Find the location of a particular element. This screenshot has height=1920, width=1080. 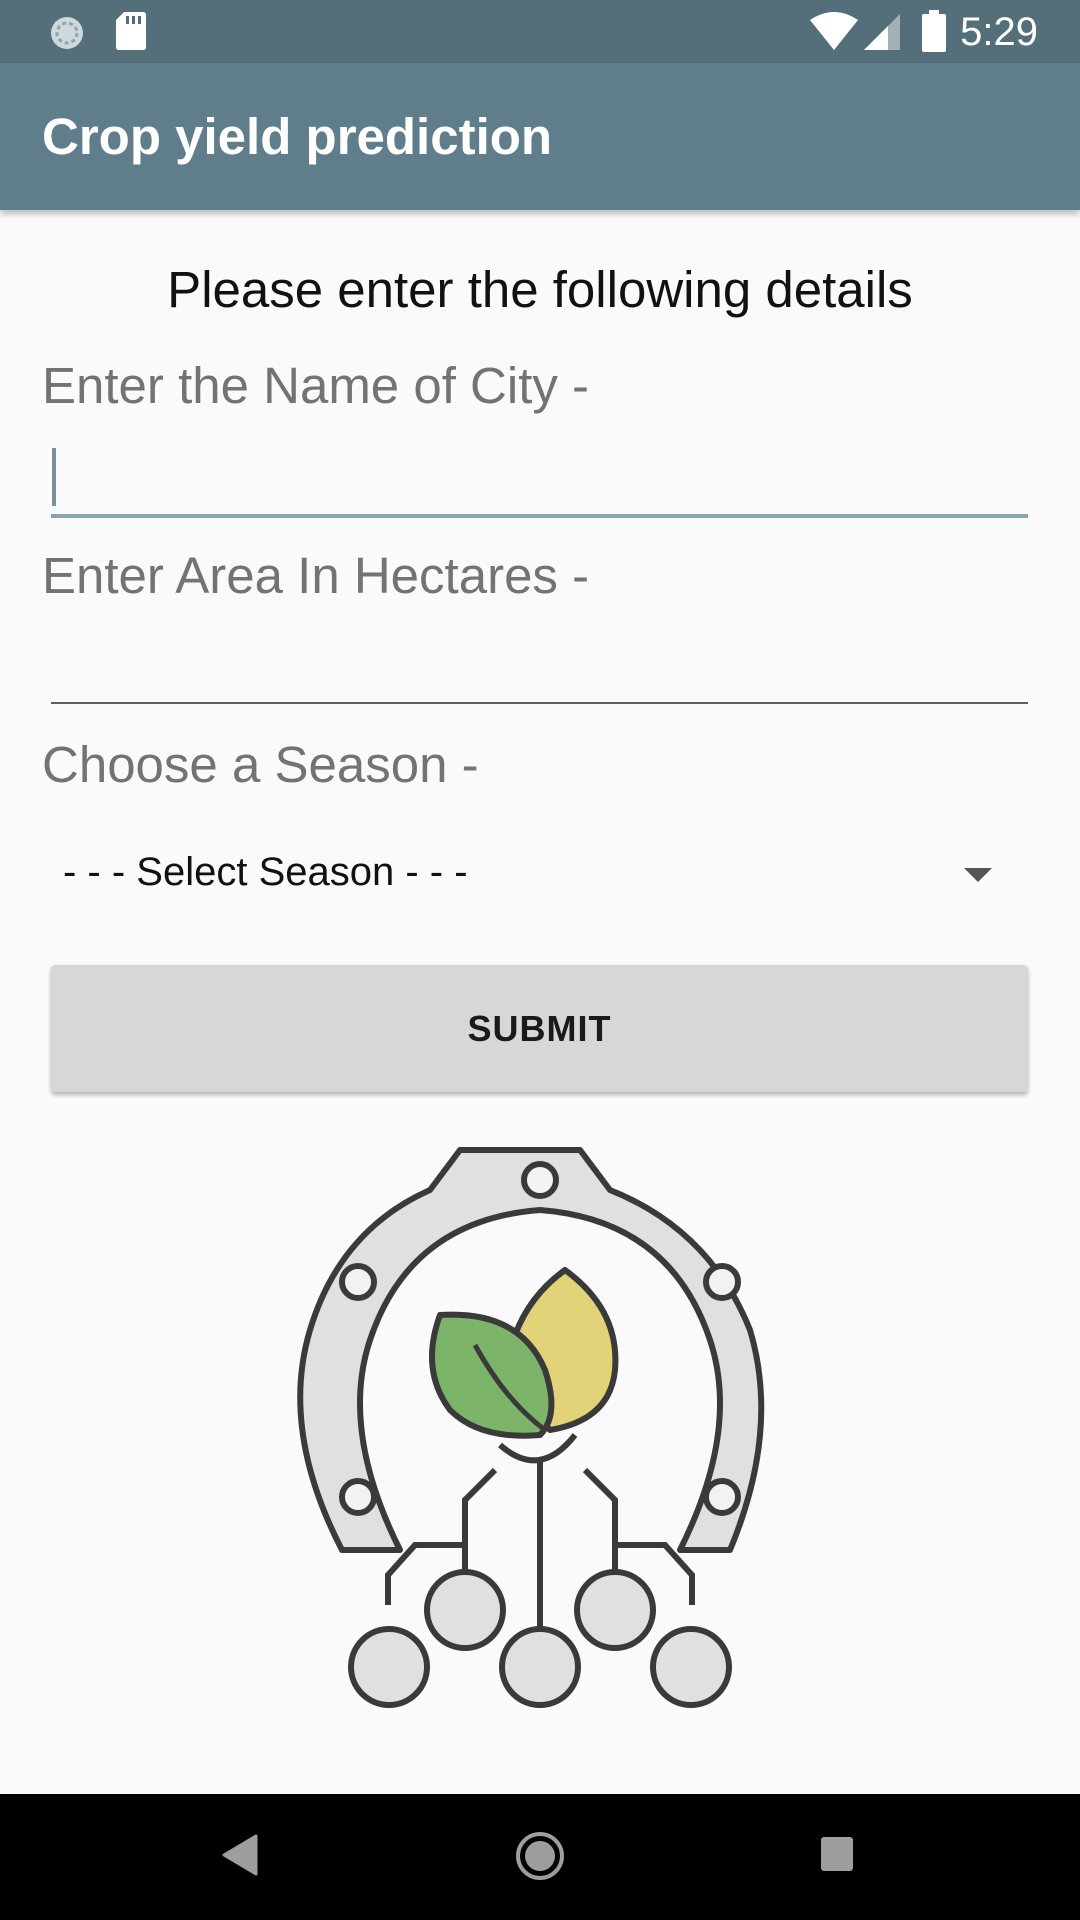

season-spinner: - - - Select Season - - - is located at coordinates (539, 876).